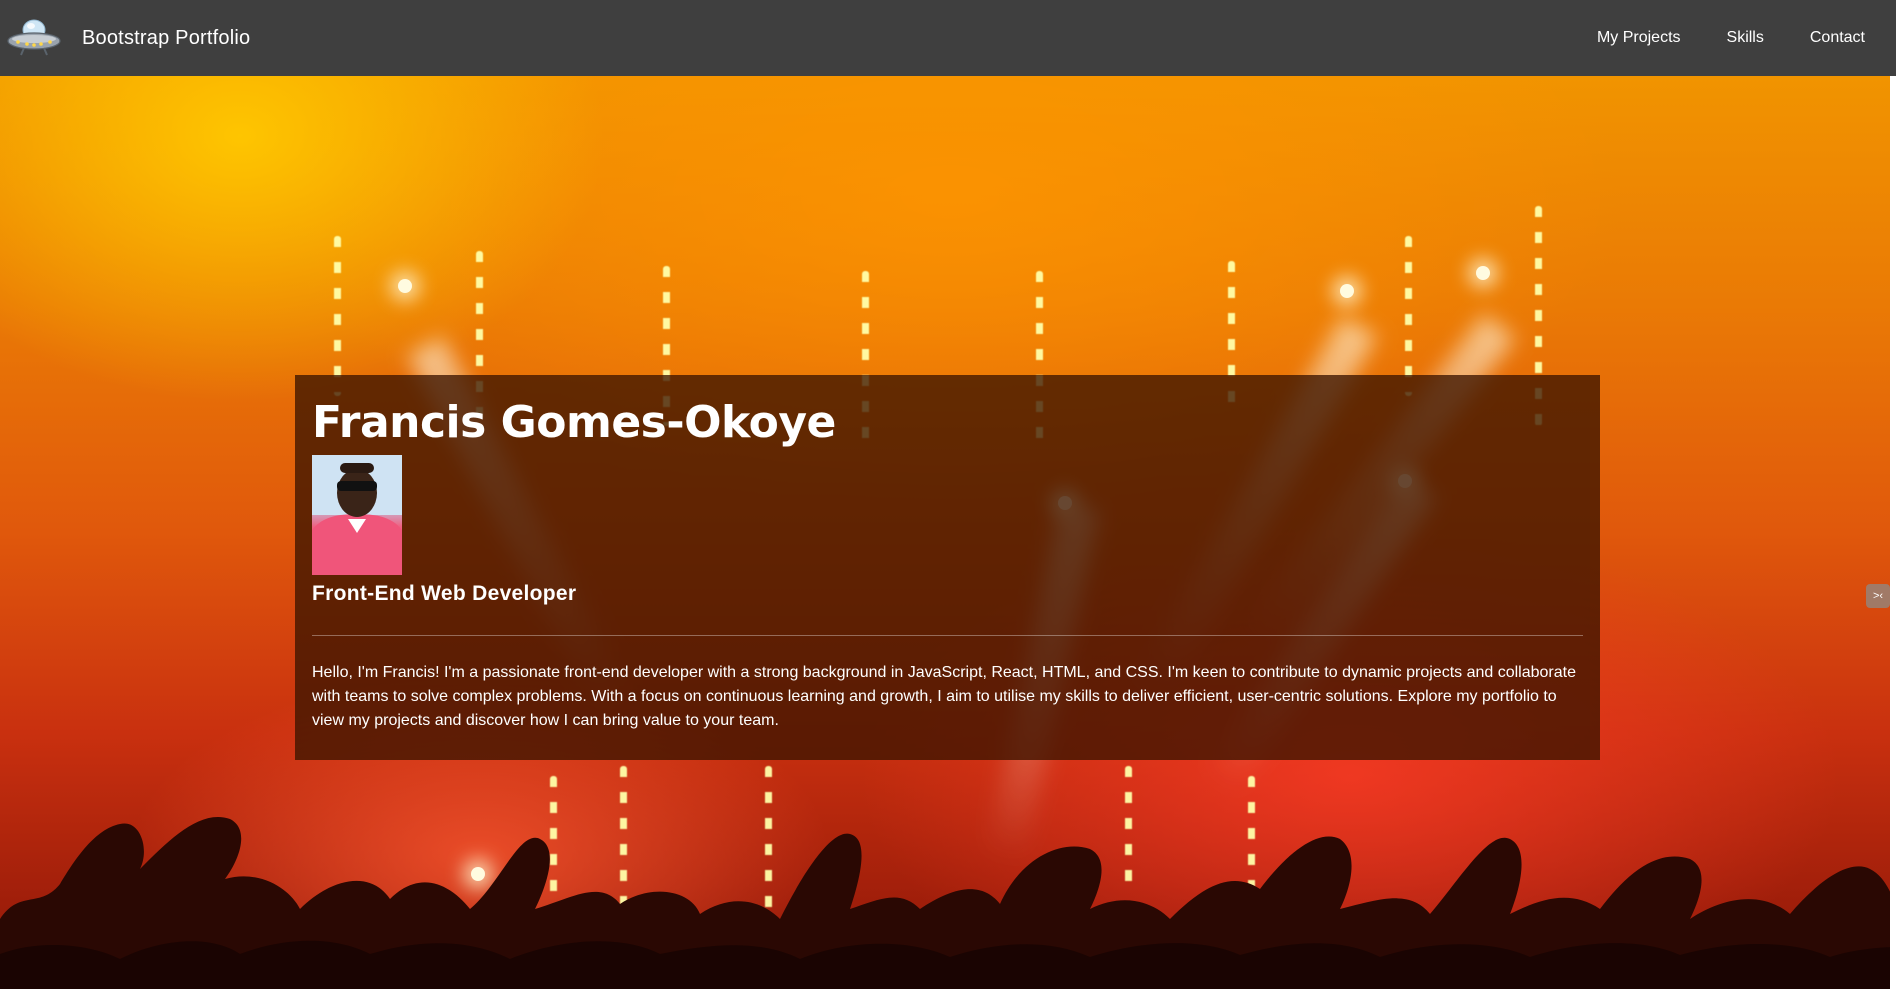 This screenshot has height=989, width=1896. What do you see at coordinates (34, 38) in the screenshot?
I see `ufo-icon` at bounding box center [34, 38].